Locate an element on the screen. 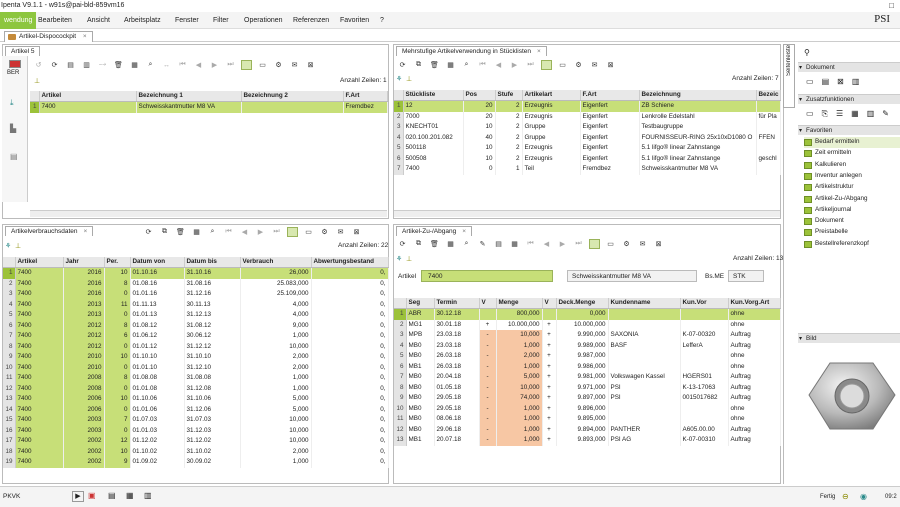  col-artikelart: Artikelart is located at coordinates (551, 95).